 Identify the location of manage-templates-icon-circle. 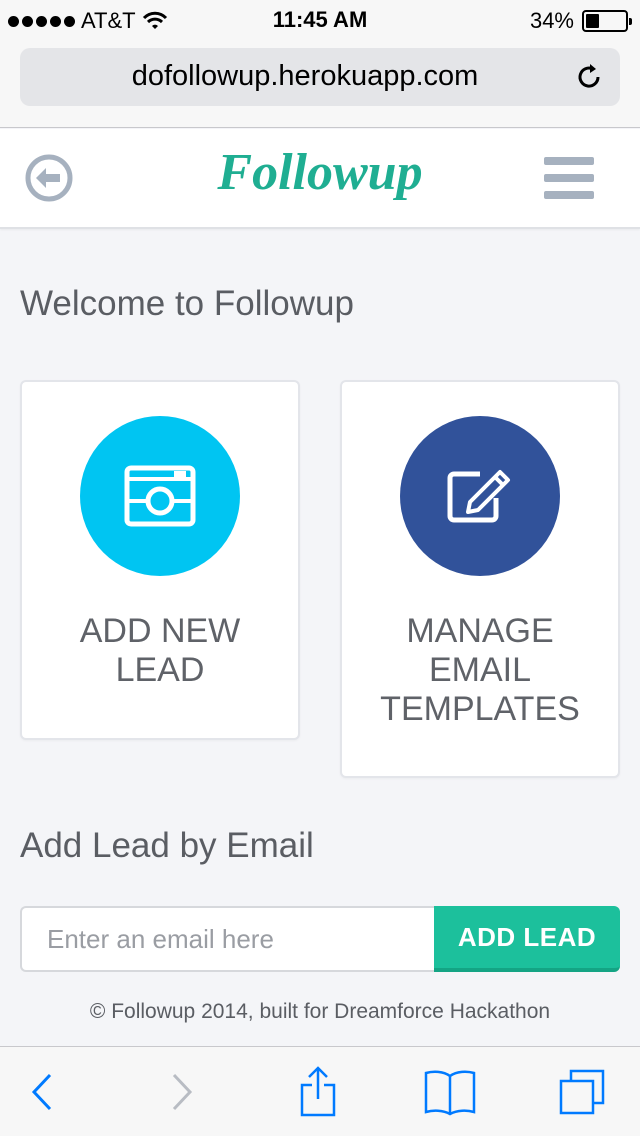
(480, 496).